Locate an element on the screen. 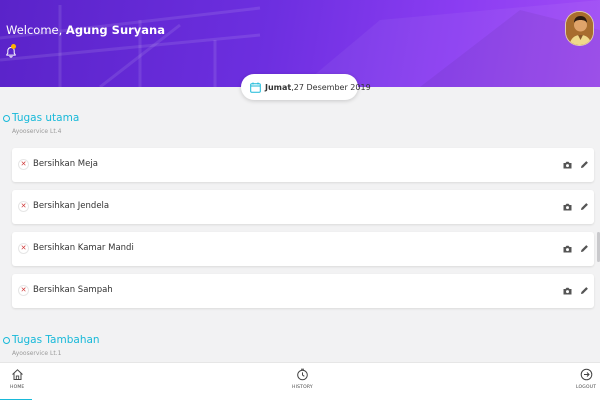 The height and width of the screenshot is (400, 600). section-title-text: Tugas utama is located at coordinates (46, 118).